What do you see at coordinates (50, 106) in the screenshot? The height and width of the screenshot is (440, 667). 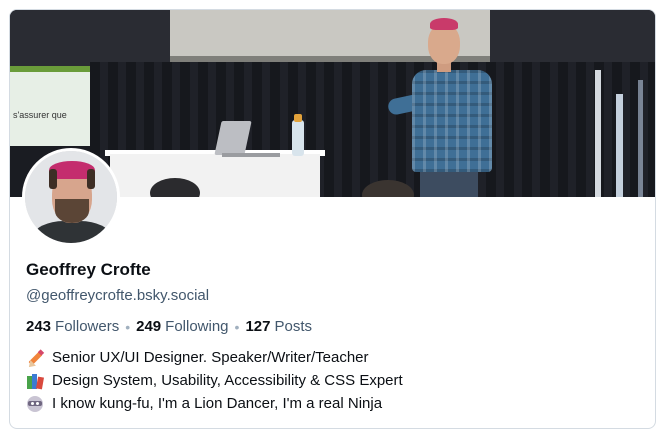 I see `banner-slide: s'assurer que` at bounding box center [50, 106].